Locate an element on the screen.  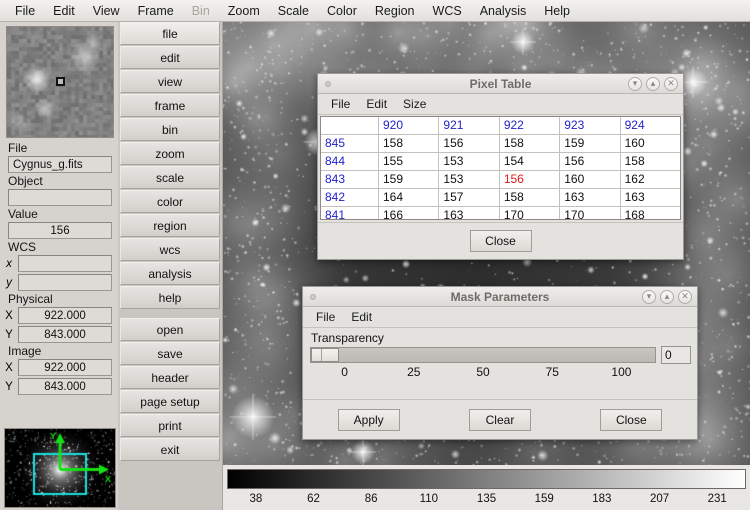
transparency-value-field: 0 is located at coordinates (676, 355).